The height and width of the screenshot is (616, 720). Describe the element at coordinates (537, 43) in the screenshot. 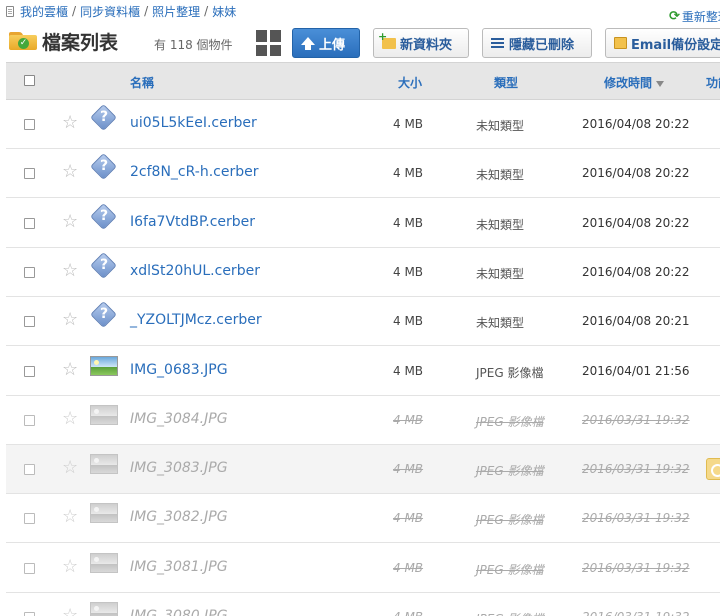

I see `hide-deleted-button: 隱藏已刪除` at that location.